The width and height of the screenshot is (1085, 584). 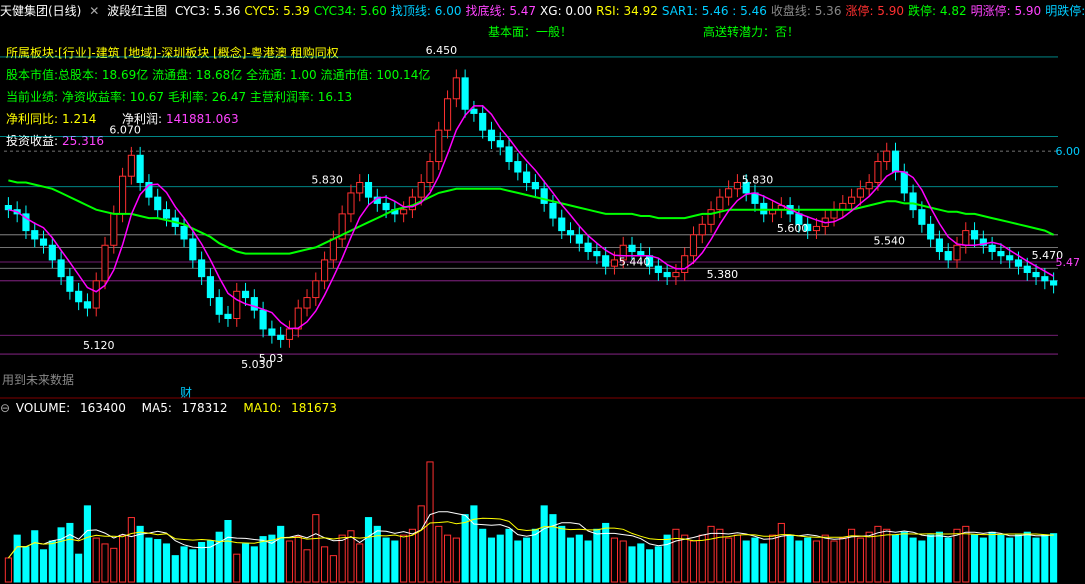 What do you see at coordinates (1068, 262) in the screenshot?
I see `axis-label: 5.47` at bounding box center [1068, 262].